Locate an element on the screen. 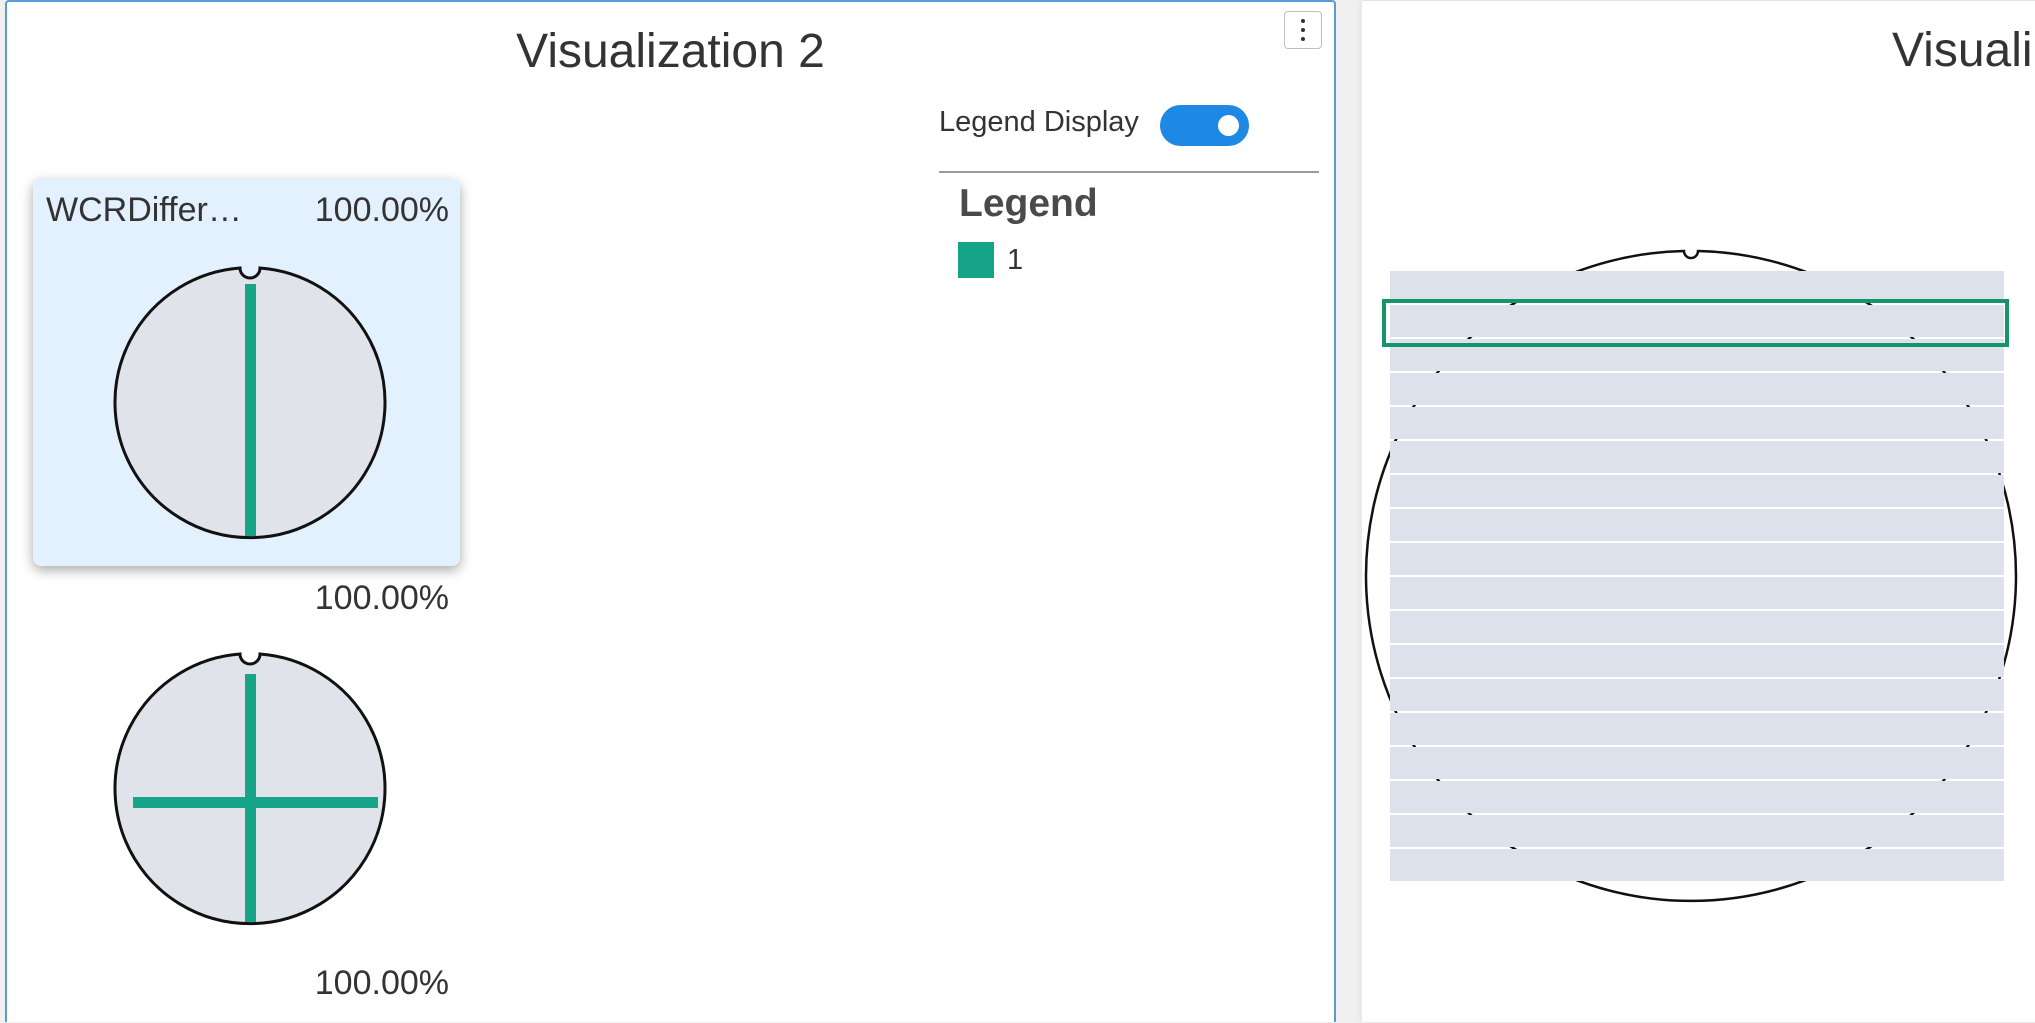  defect-horizontal-line is located at coordinates (255, 802).